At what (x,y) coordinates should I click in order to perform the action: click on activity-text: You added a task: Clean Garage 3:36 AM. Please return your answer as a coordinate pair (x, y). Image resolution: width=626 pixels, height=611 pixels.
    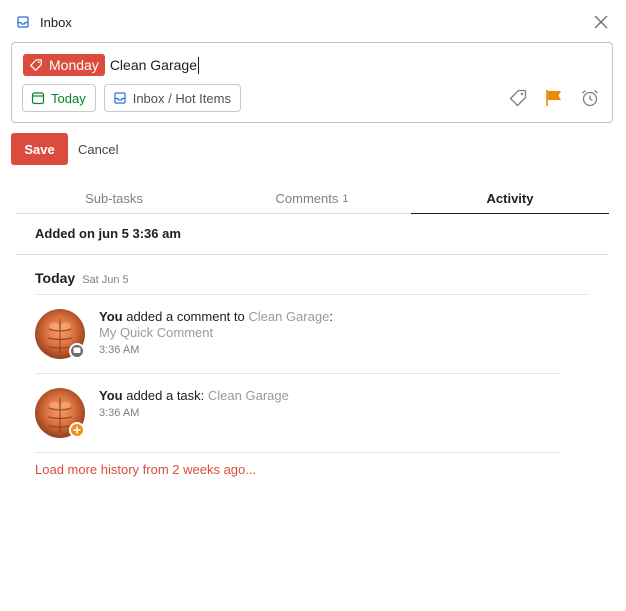
    Looking at the image, I should click on (194, 404).